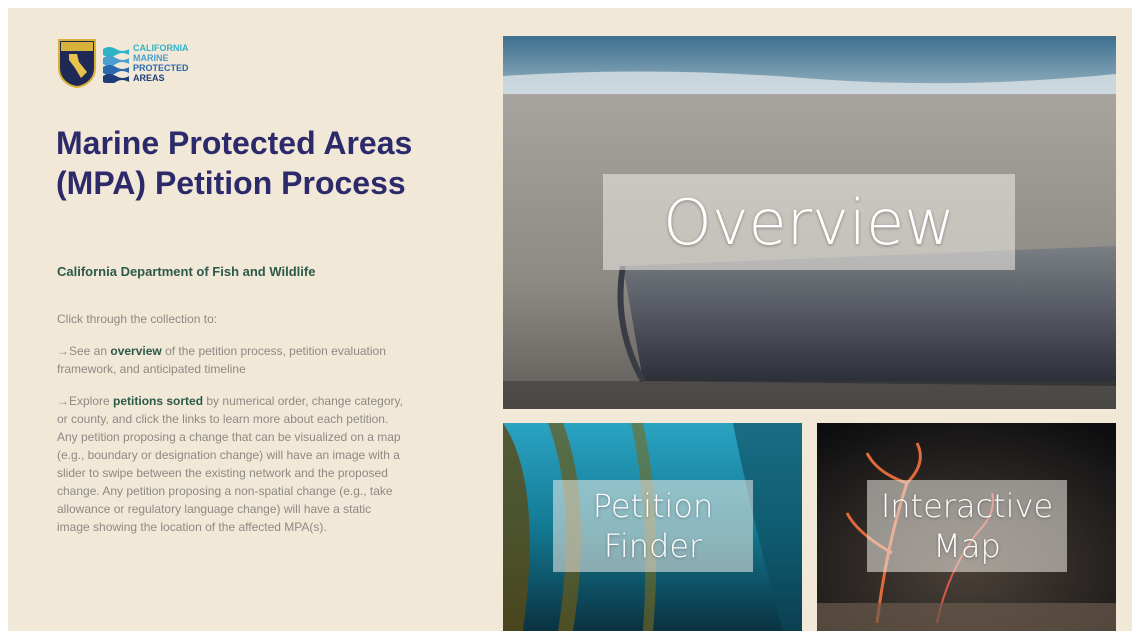  Describe the element at coordinates (158, 401) in the screenshot. I see `bold-keyword: petitions sorted` at that location.